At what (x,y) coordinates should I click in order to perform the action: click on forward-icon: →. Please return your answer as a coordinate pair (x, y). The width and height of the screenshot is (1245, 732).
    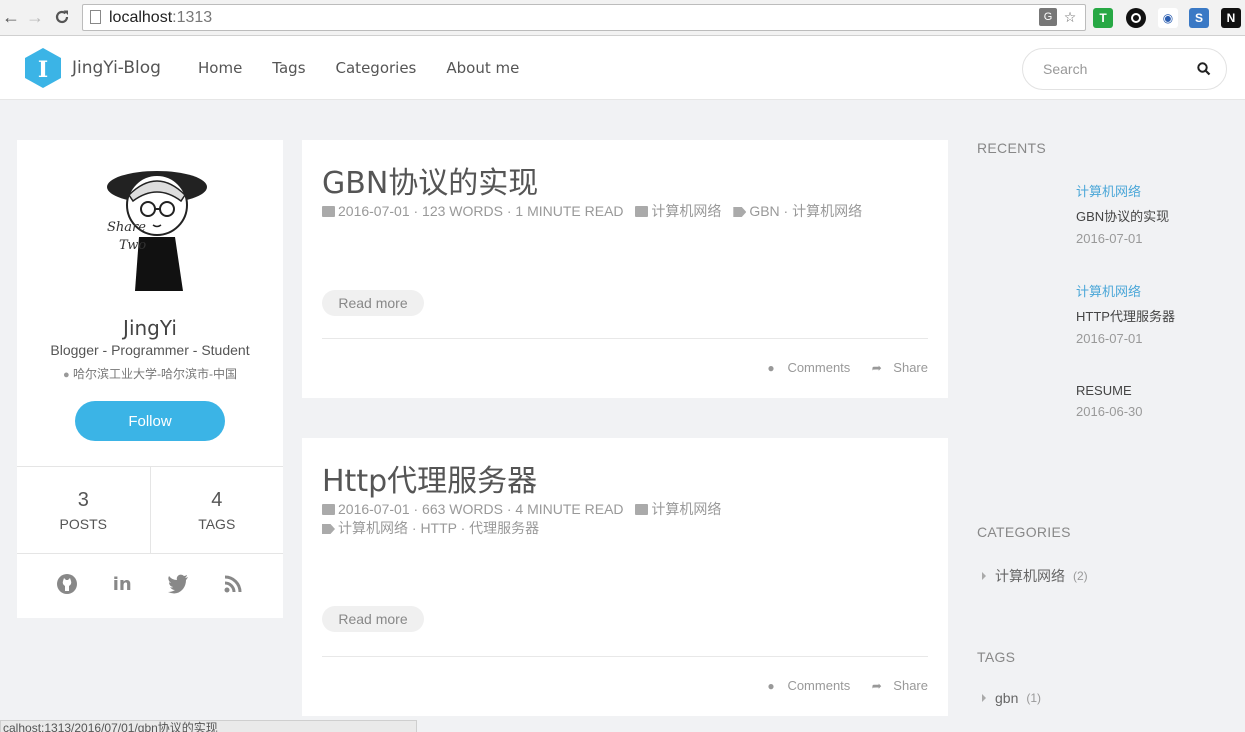
    Looking at the image, I should click on (35, 17).